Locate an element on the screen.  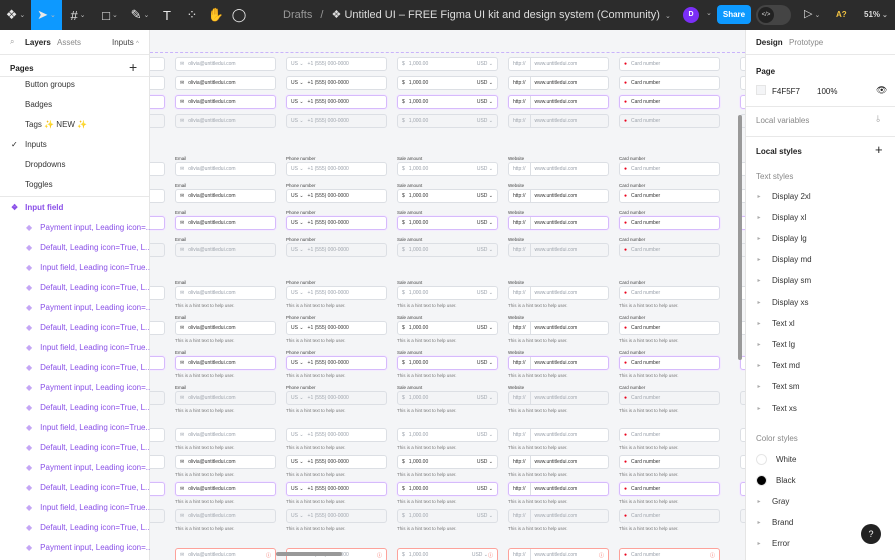
tool-comment: ◯ is located at coordinates (239, 15).